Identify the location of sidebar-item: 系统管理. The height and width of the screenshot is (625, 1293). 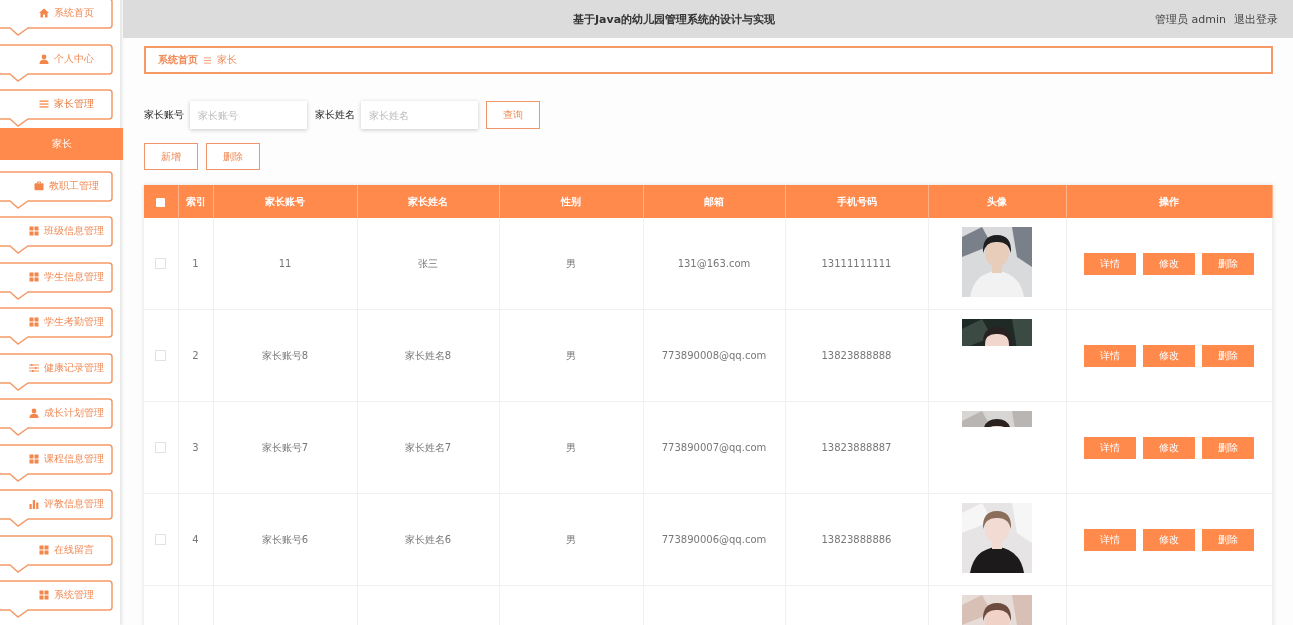
(57, 599).